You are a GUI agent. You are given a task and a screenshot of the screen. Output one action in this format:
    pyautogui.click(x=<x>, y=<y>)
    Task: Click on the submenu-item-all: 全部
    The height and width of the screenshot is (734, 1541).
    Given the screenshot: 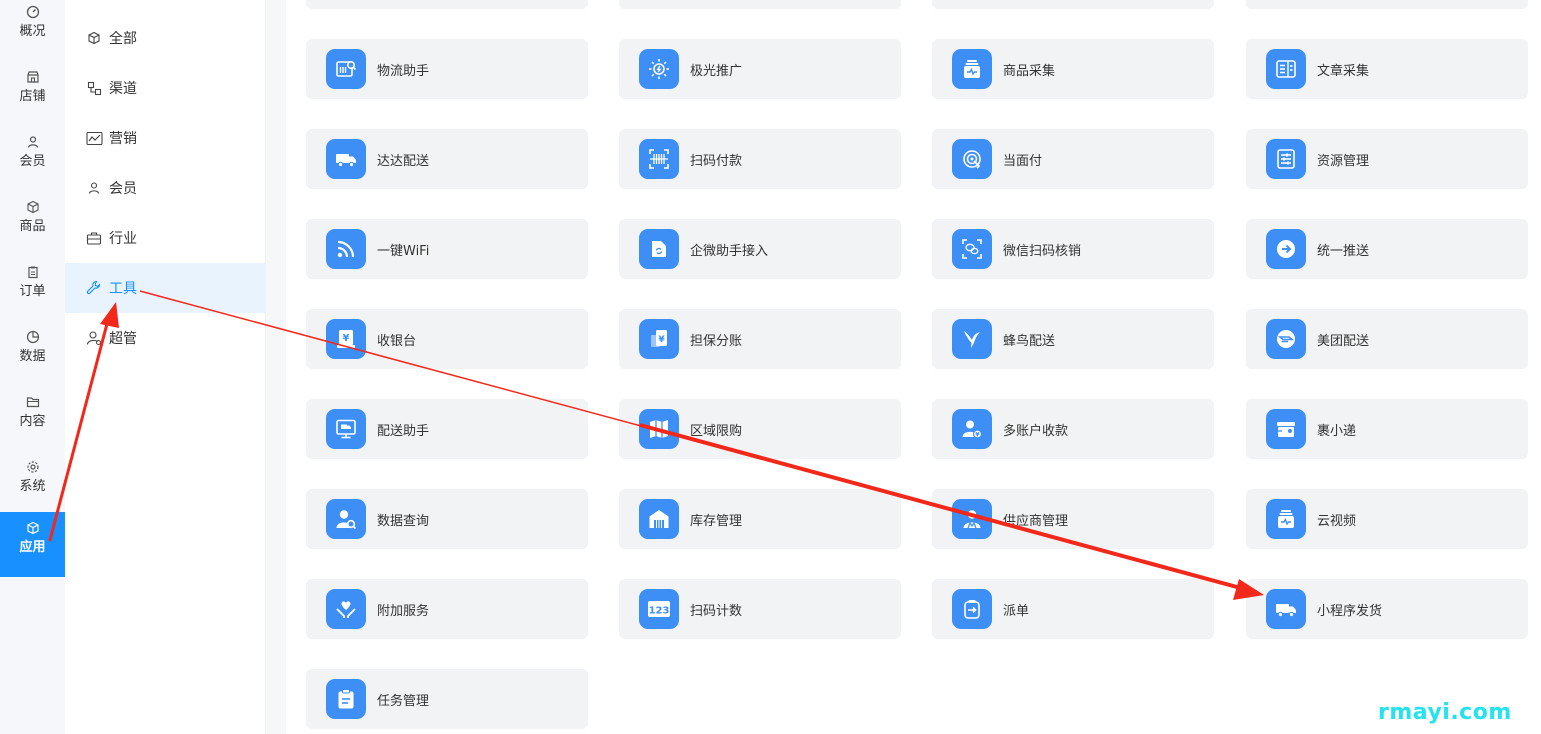 What is the action you would take?
    pyautogui.click(x=165, y=38)
    